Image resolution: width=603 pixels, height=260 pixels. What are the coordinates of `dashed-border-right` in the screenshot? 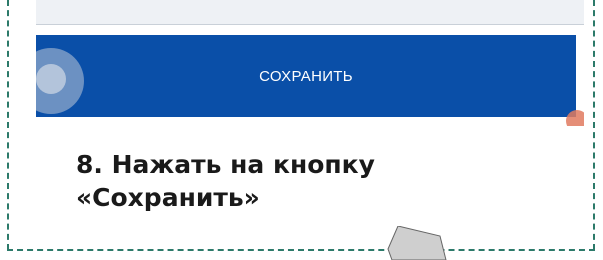 It's located at (594, 125).